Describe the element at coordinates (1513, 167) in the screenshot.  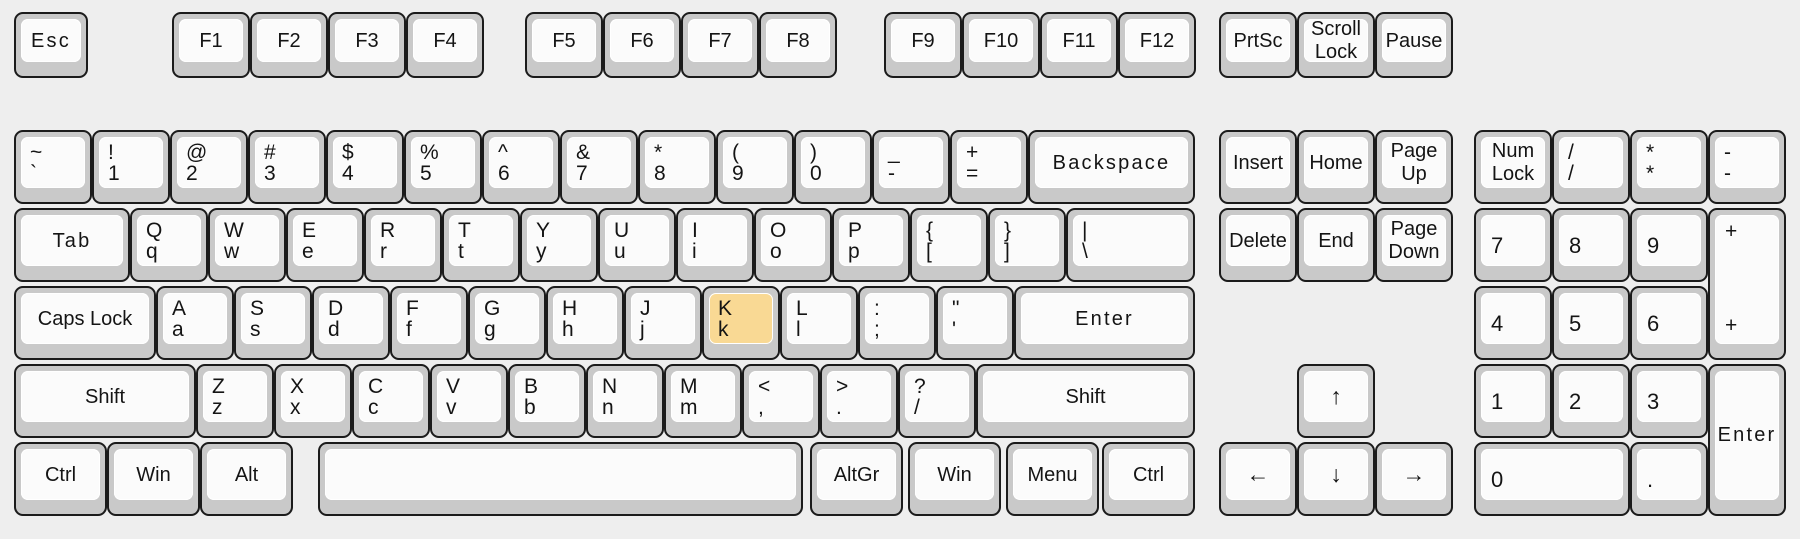
I see `key-num-lock: Num Lock` at that location.